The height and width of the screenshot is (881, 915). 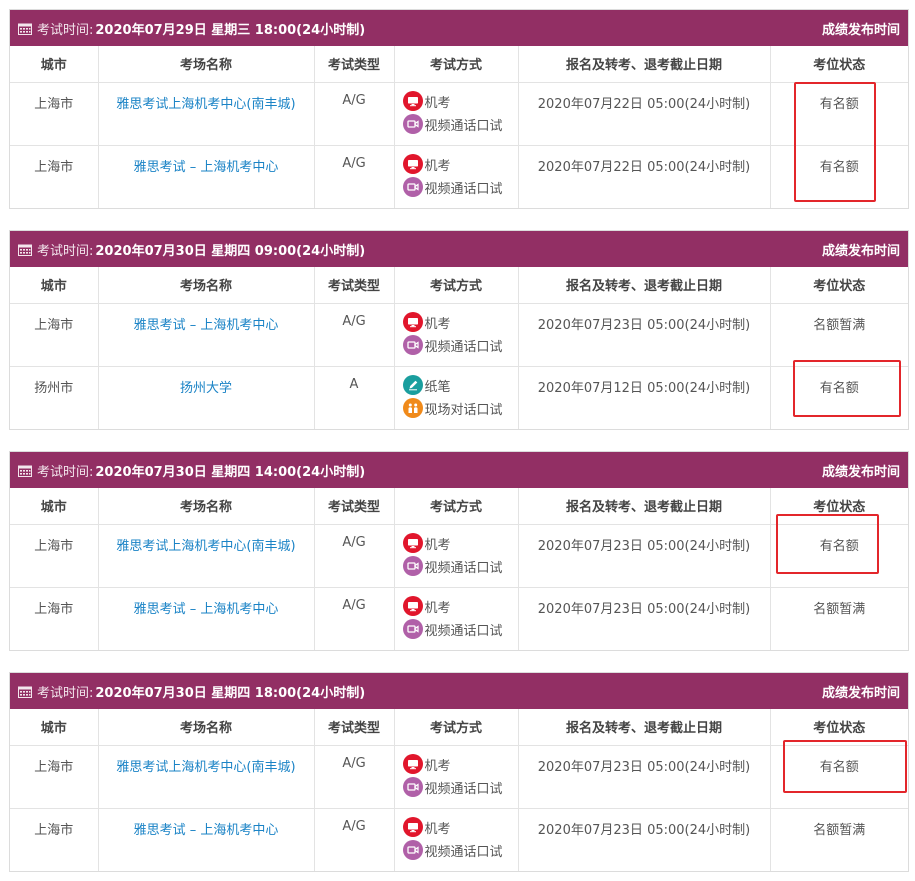 I want to click on type-cell: A, so click(x=354, y=397).